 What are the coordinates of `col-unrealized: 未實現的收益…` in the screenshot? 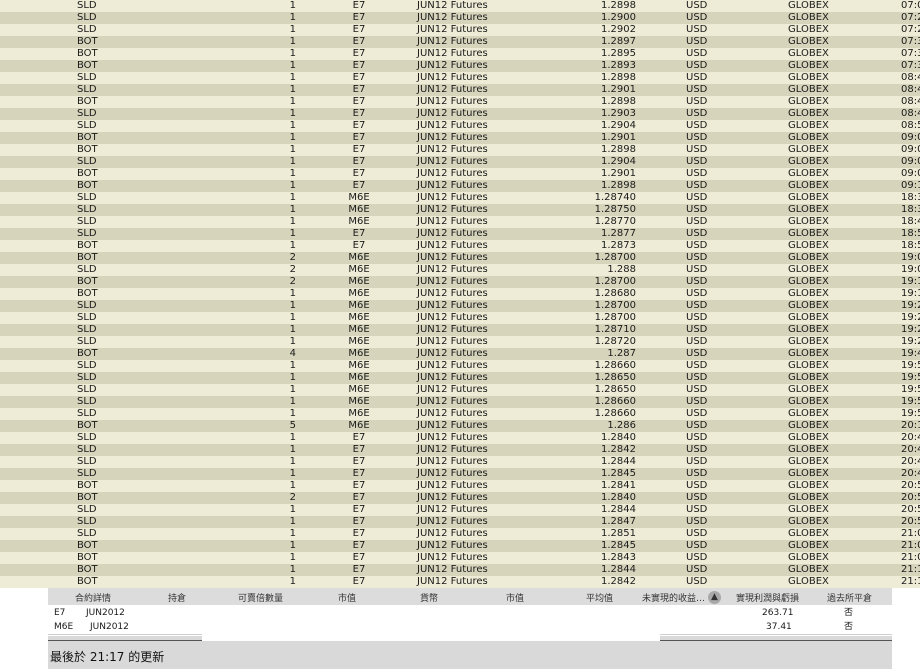 It's located at (673, 597).